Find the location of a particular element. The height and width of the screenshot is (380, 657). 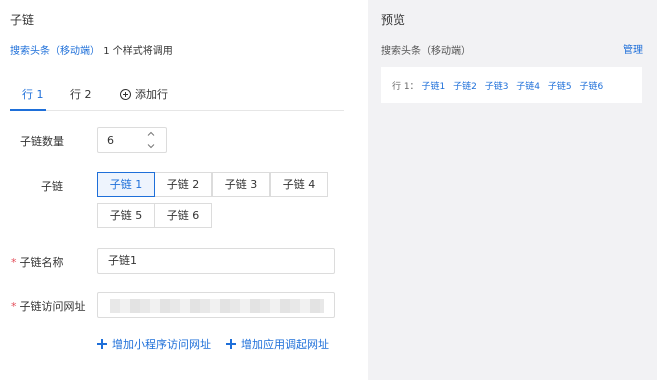

circle-plus-icon is located at coordinates (125, 94).